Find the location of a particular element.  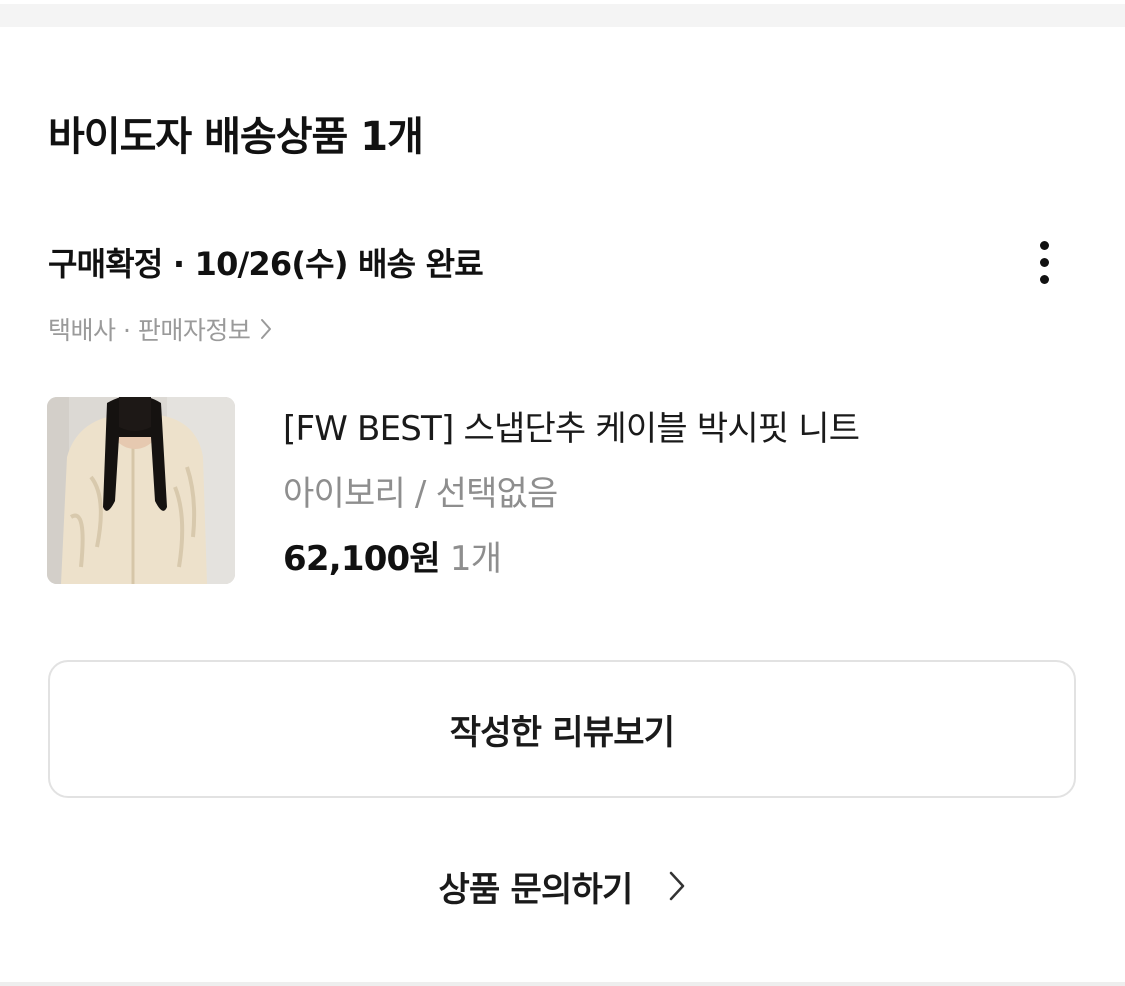

product-quantity: 1개 is located at coordinates (475, 559).